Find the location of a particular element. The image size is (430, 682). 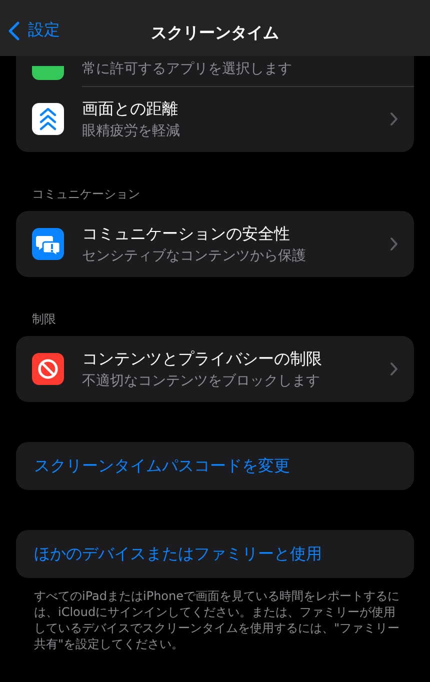

app-icon is located at coordinates (48, 73).